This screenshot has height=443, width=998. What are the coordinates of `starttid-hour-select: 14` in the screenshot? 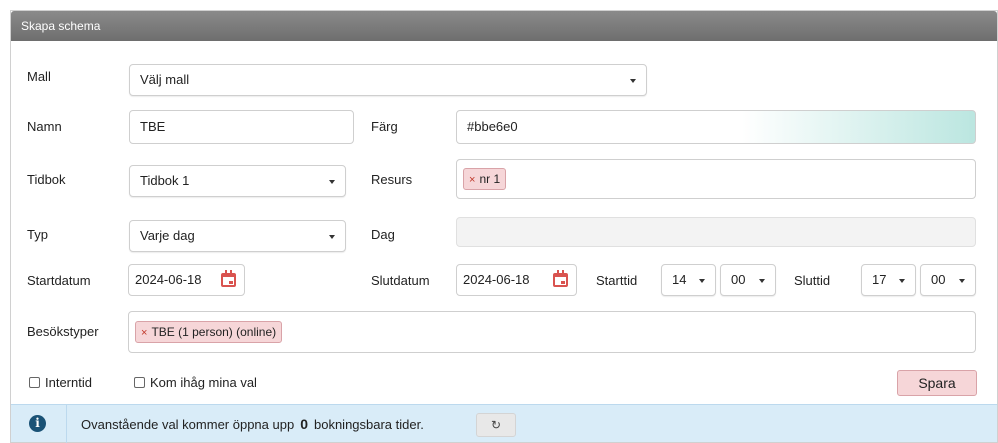 It's located at (688, 280).